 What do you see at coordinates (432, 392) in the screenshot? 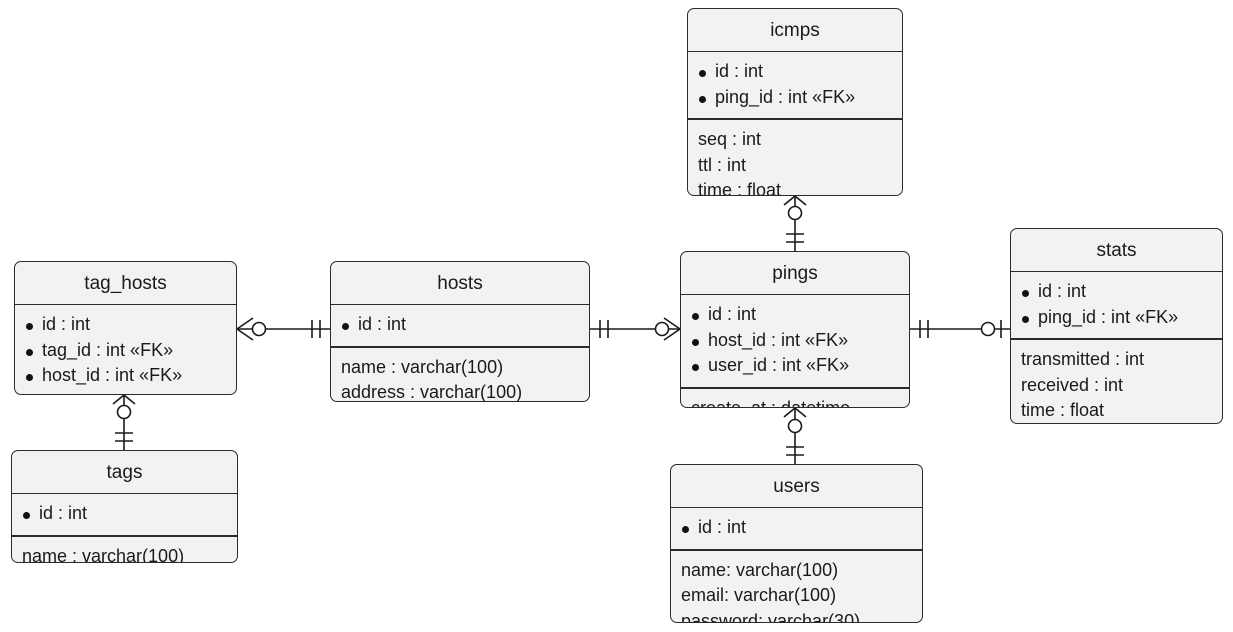
I see `attribute-row: address : varchar(100)` at bounding box center [432, 392].